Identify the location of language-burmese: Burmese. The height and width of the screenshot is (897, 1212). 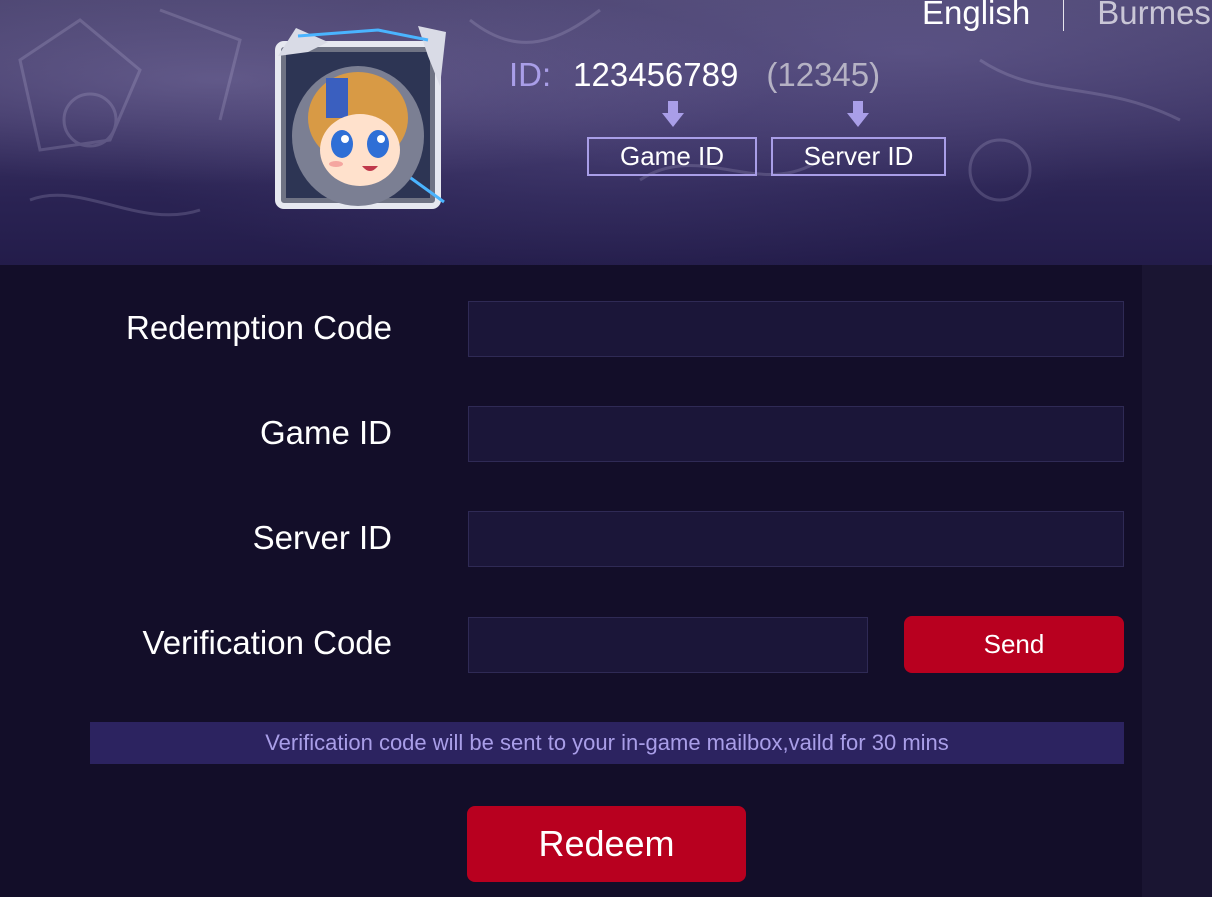
(1154, 16).